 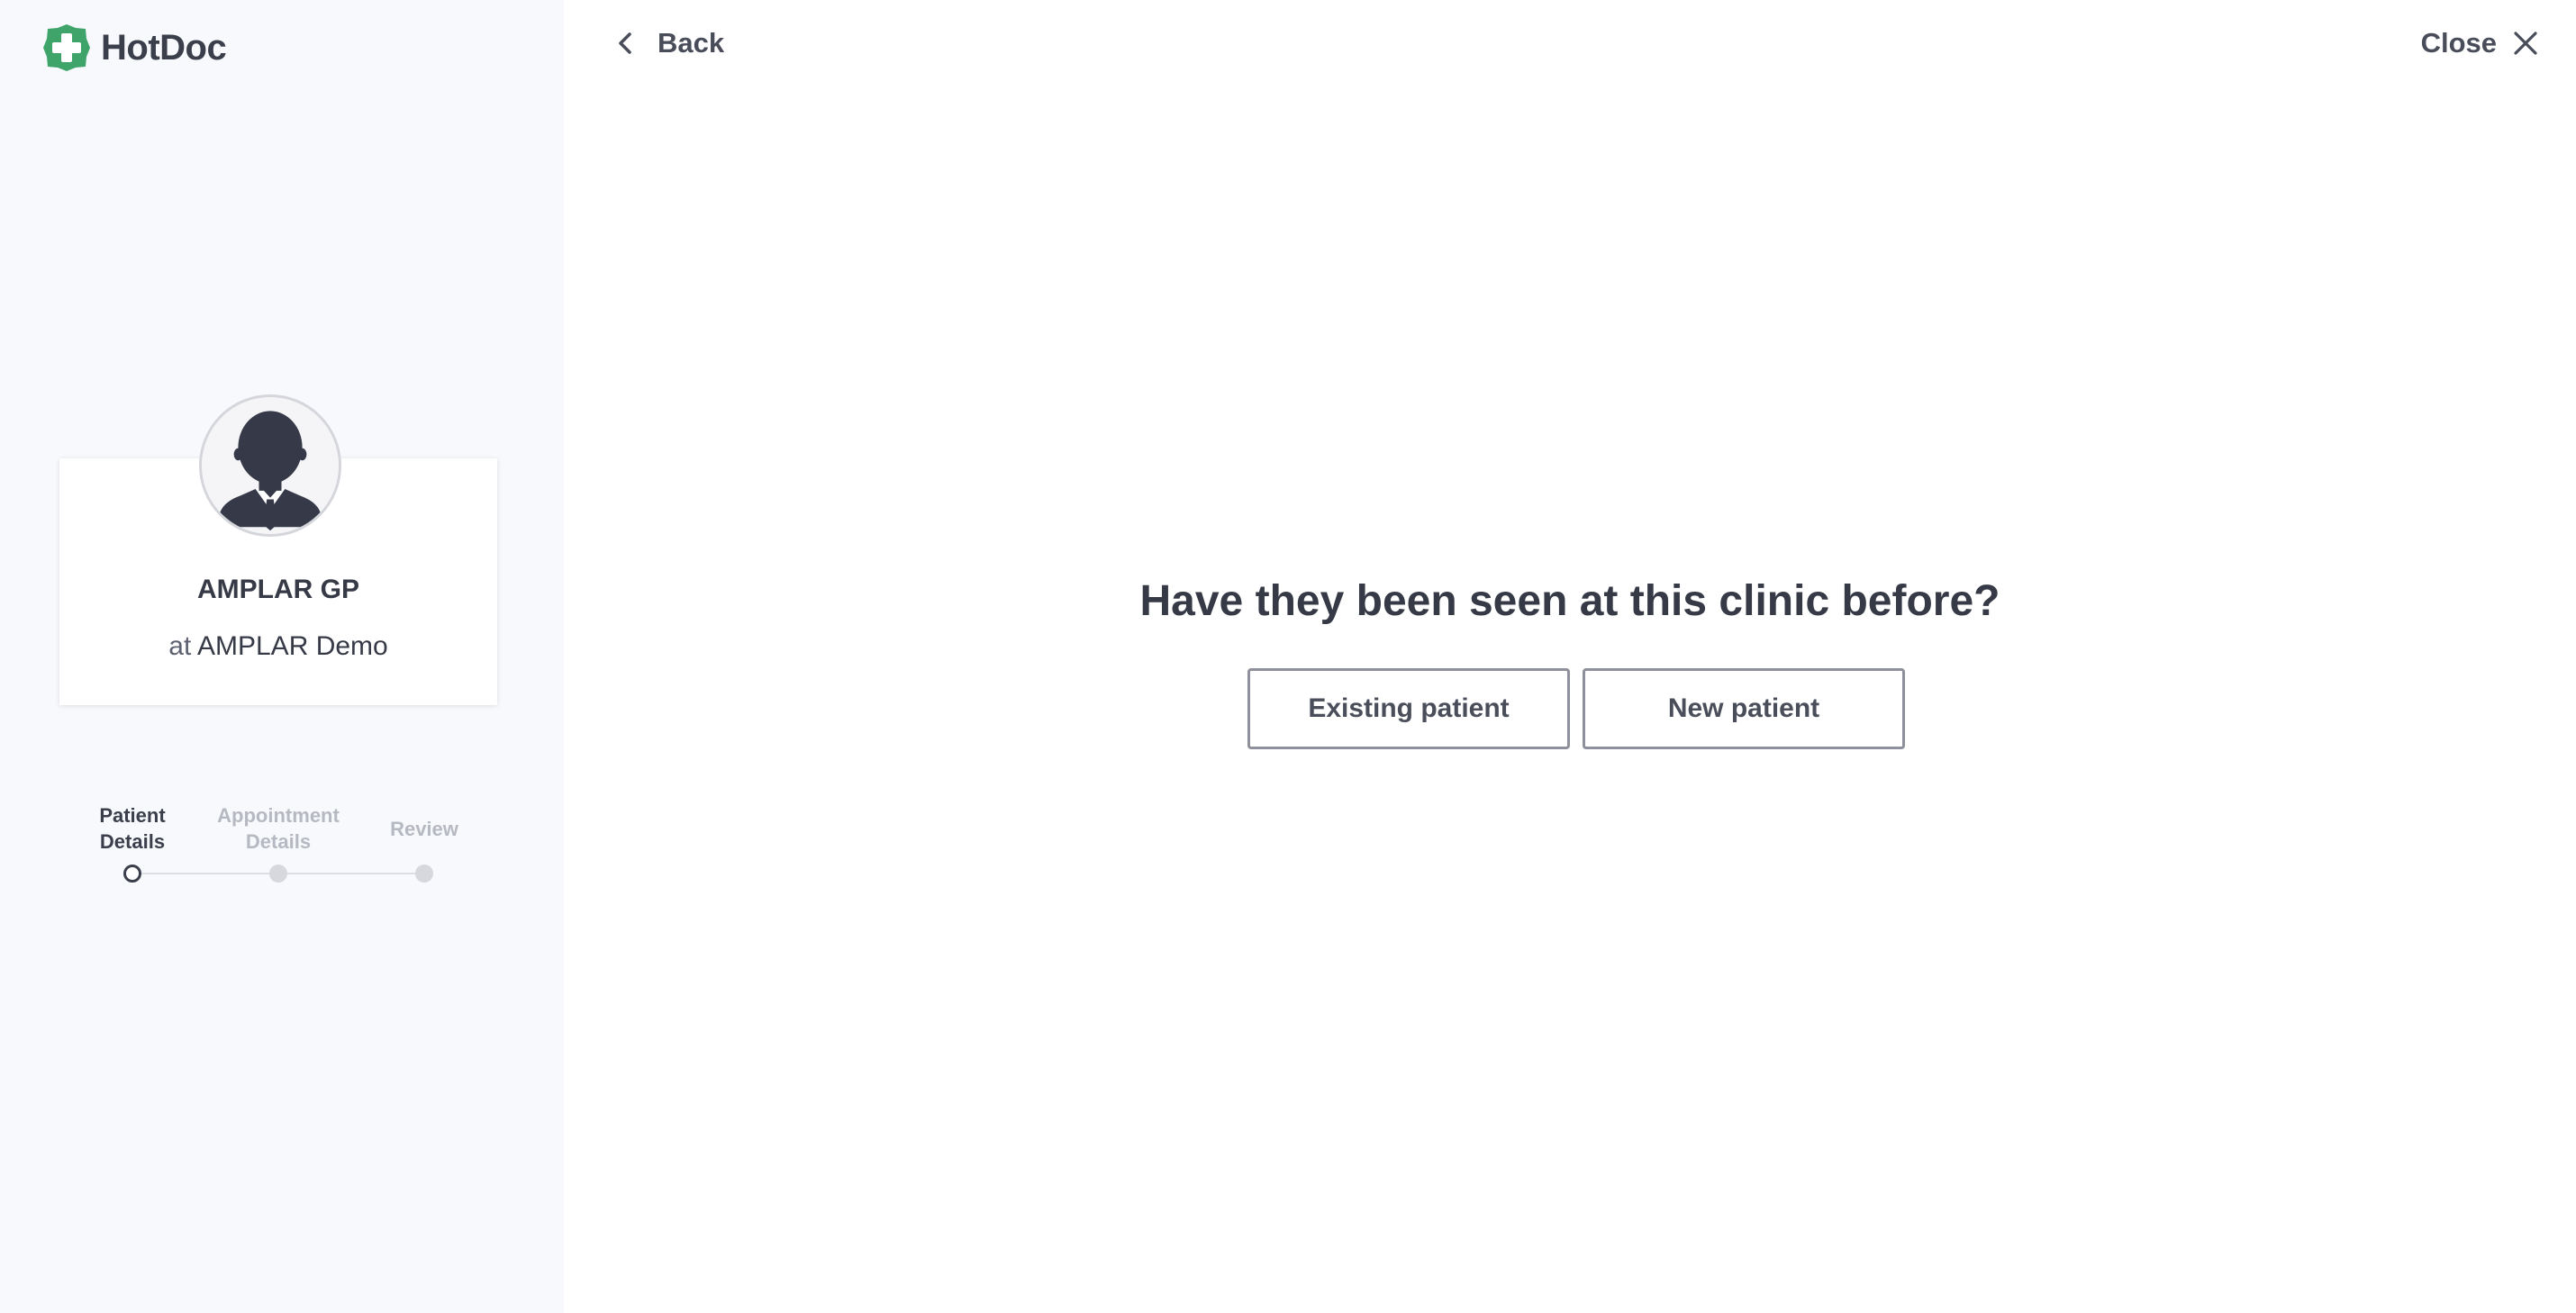 What do you see at coordinates (278, 828) in the screenshot?
I see `step-label-appointment-details: Appointment Details` at bounding box center [278, 828].